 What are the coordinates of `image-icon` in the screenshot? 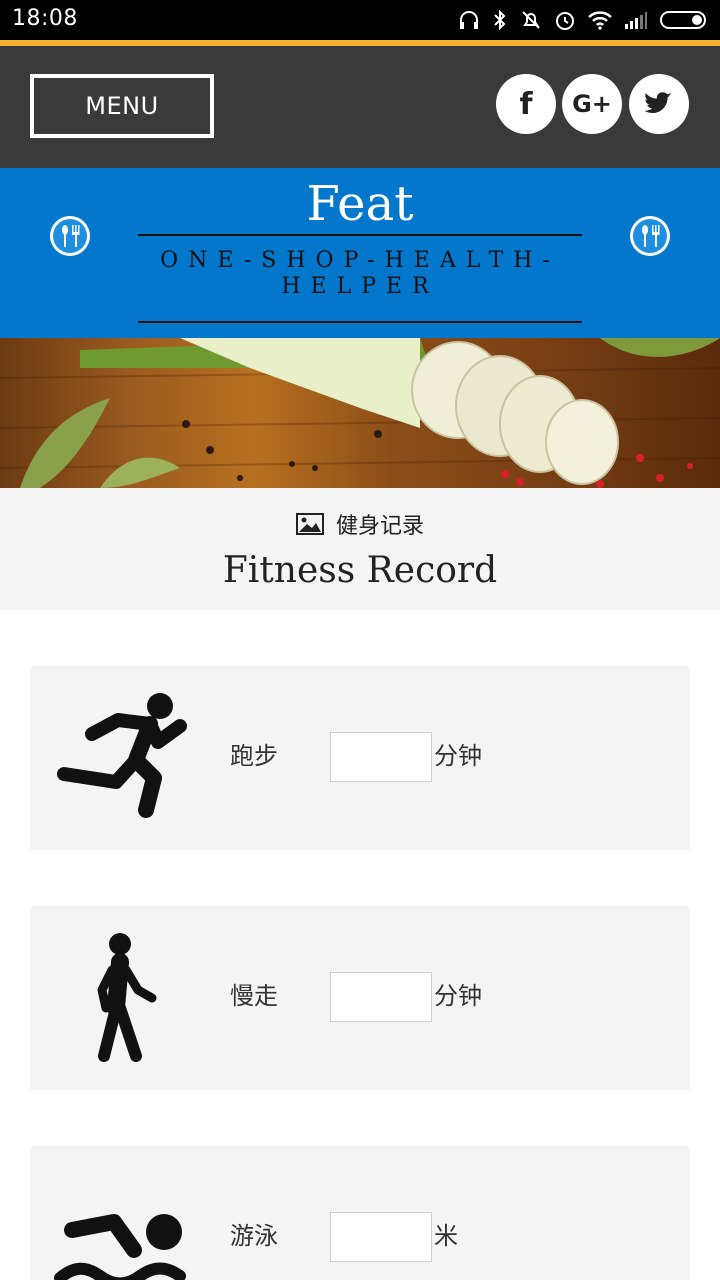 It's located at (309, 524).